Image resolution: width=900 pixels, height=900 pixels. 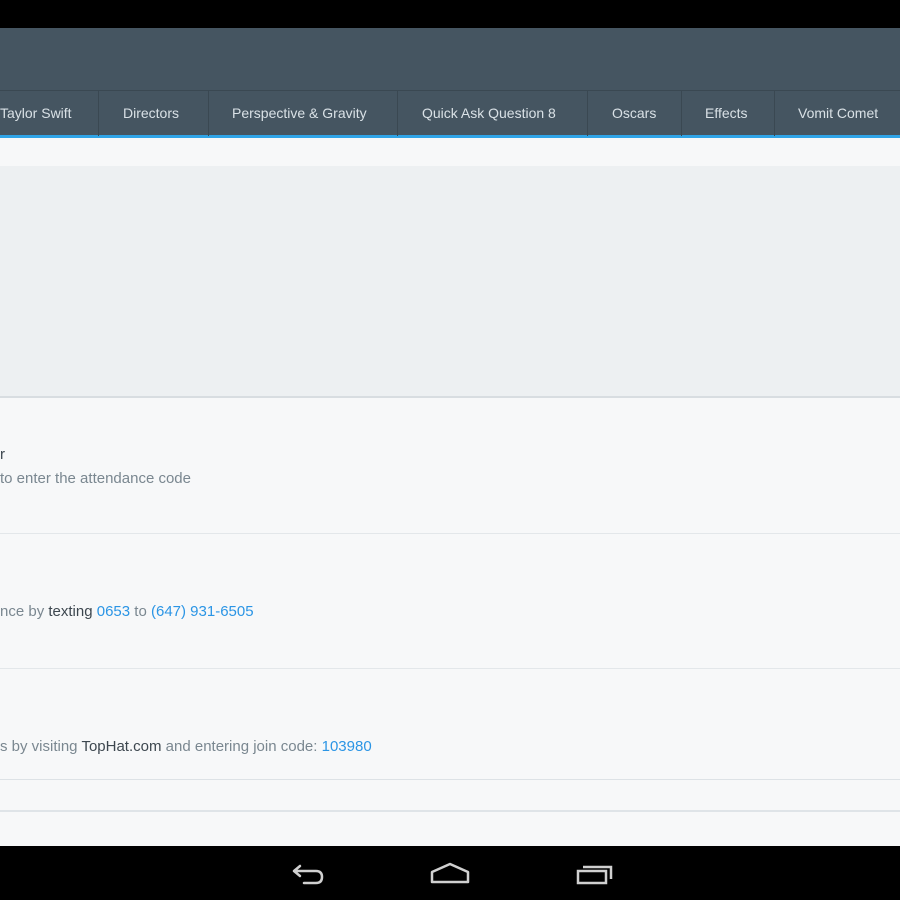 I want to click on tab-vomit-comet: Vomit Comet, so click(x=838, y=113).